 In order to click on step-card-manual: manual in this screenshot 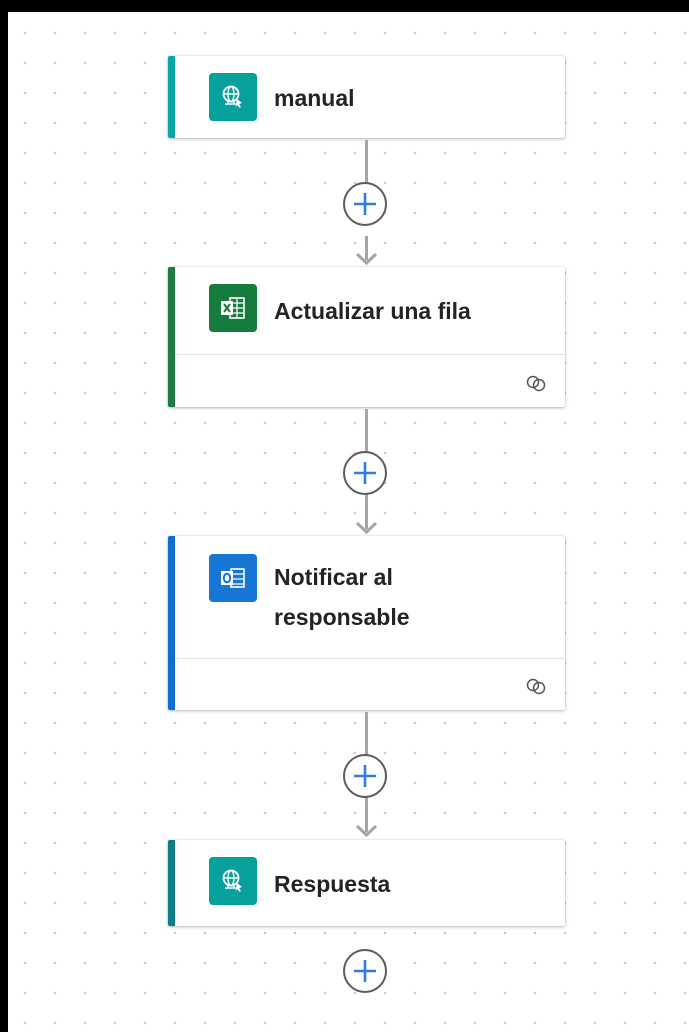, I will do `click(366, 97)`.